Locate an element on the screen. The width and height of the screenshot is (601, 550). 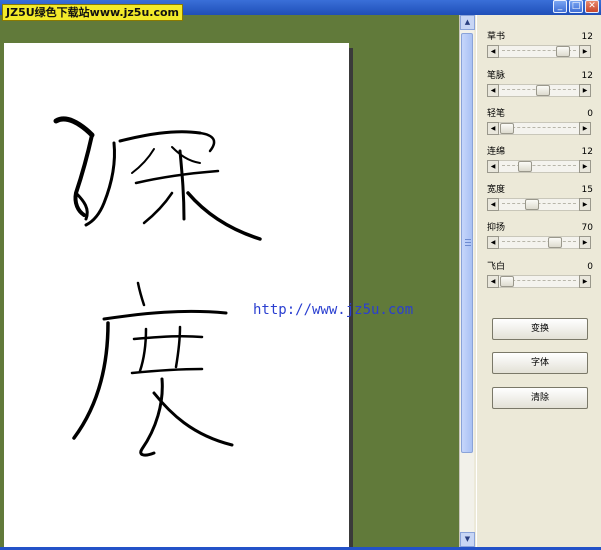
scroll-thumb is located at coordinates (467, 243).